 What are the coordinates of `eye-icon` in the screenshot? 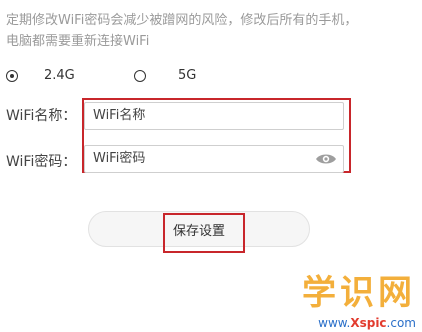 It's located at (326, 159).